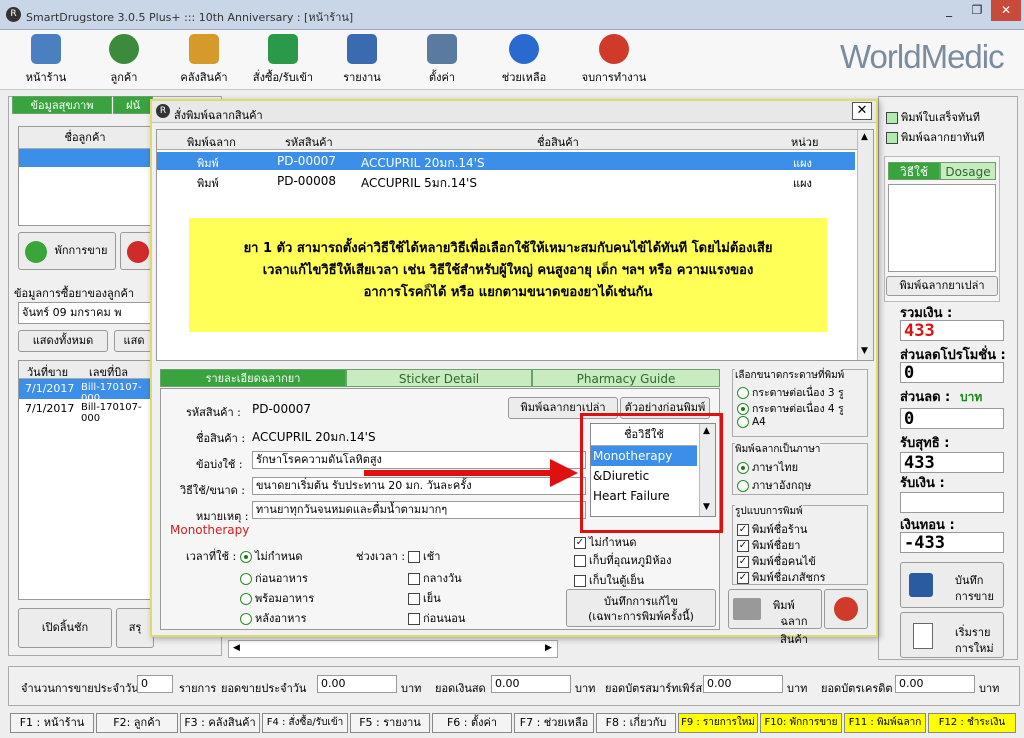 The width and height of the screenshot is (1024, 738). Describe the element at coordinates (283, 60) in the screenshot. I see `toolbar-order-button: สั่งซื้อ/รับเข้า` at that location.